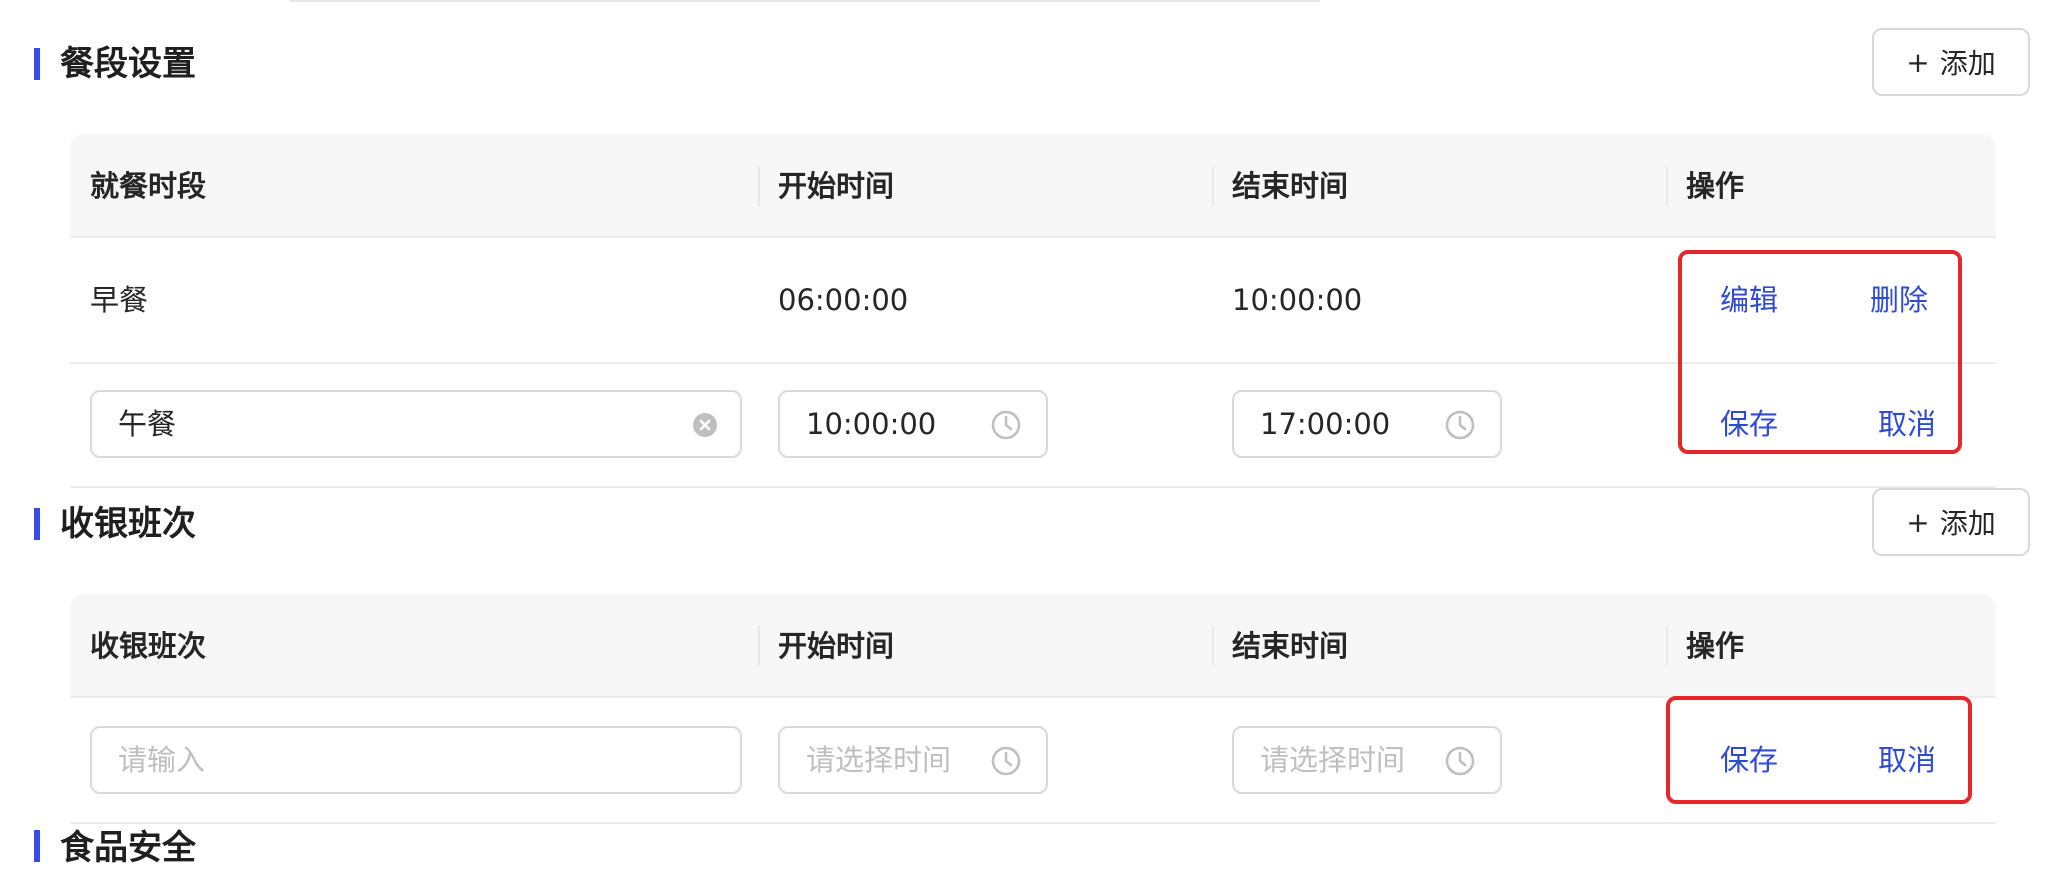 This screenshot has height=878, width=2056. Describe the element at coordinates (1028, 522) in the screenshot. I see `cashier-section-header: 收银班次 + 添加` at that location.